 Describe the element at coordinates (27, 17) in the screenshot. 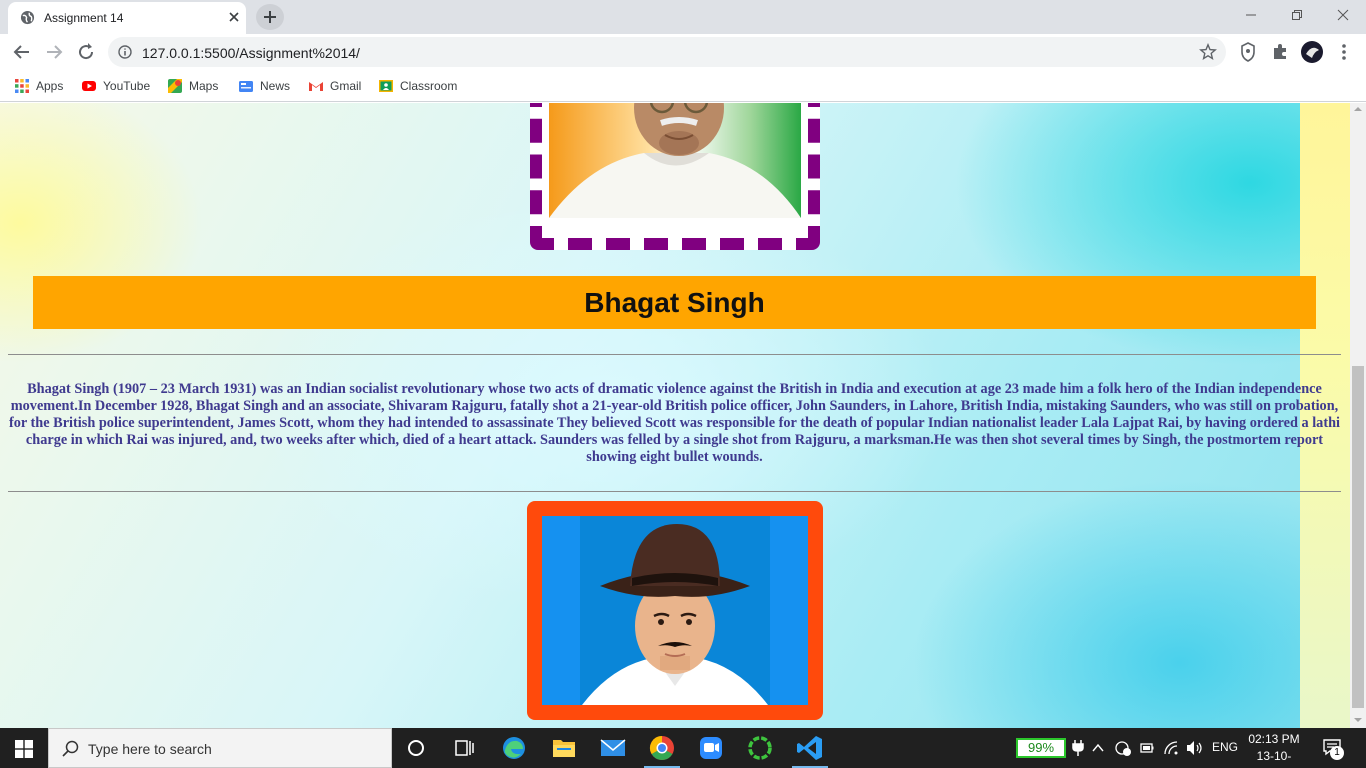

I see `globe-icon` at that location.